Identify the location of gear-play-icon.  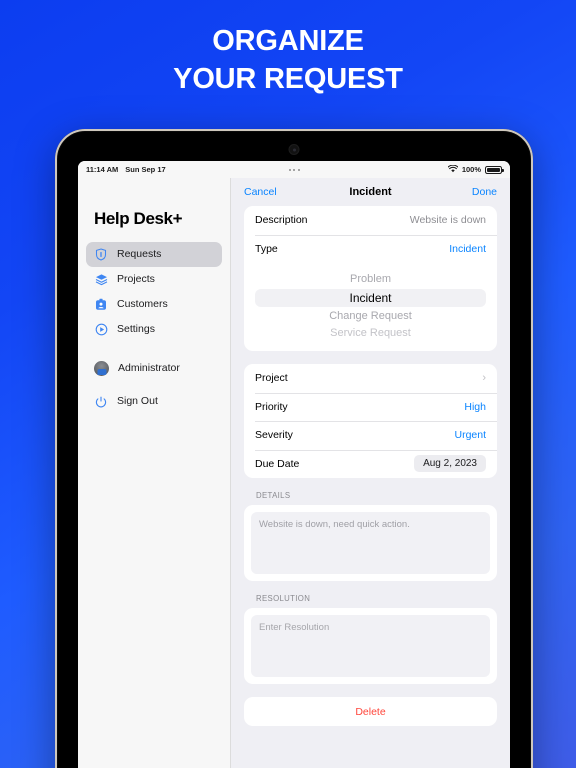
(101, 330).